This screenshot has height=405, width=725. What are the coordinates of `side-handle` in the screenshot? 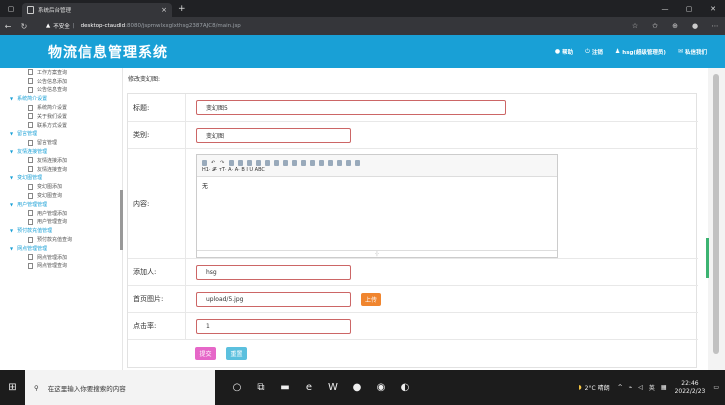 It's located at (707, 258).